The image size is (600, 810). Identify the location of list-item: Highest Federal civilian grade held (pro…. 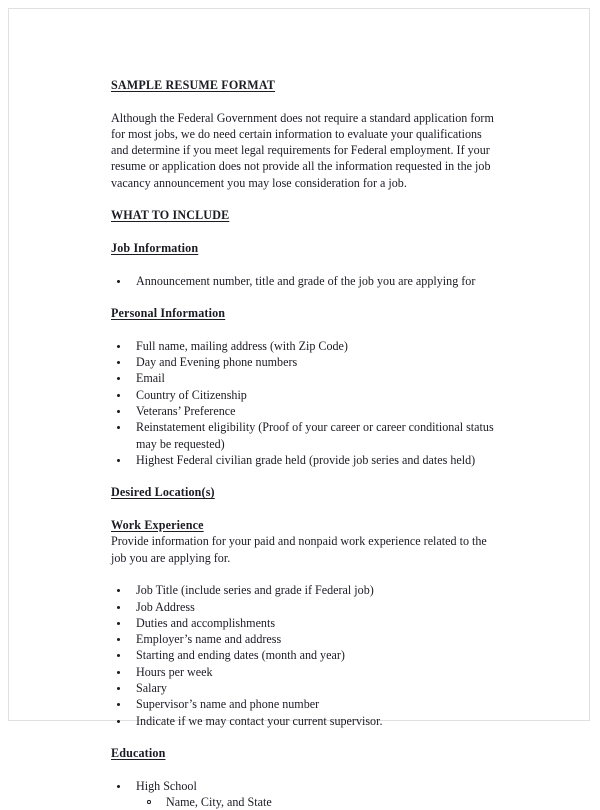
(304, 460).